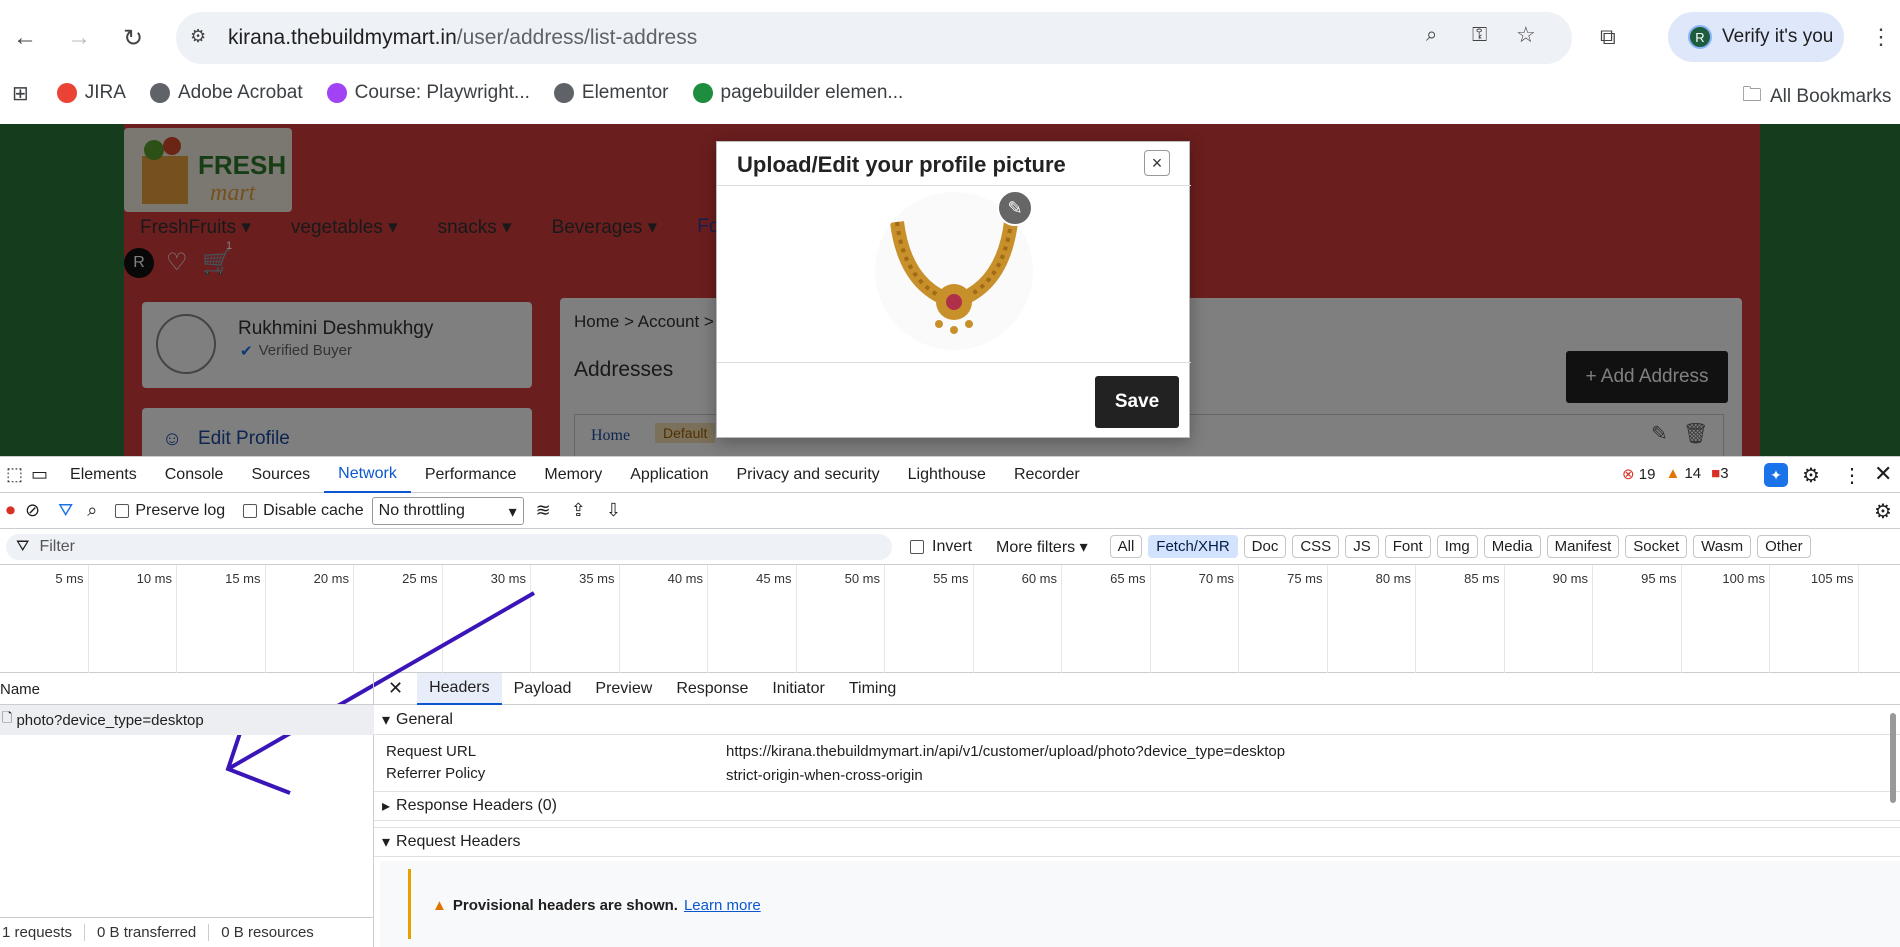  Describe the element at coordinates (367, 475) in the screenshot. I see `devtools-tab: Network` at that location.